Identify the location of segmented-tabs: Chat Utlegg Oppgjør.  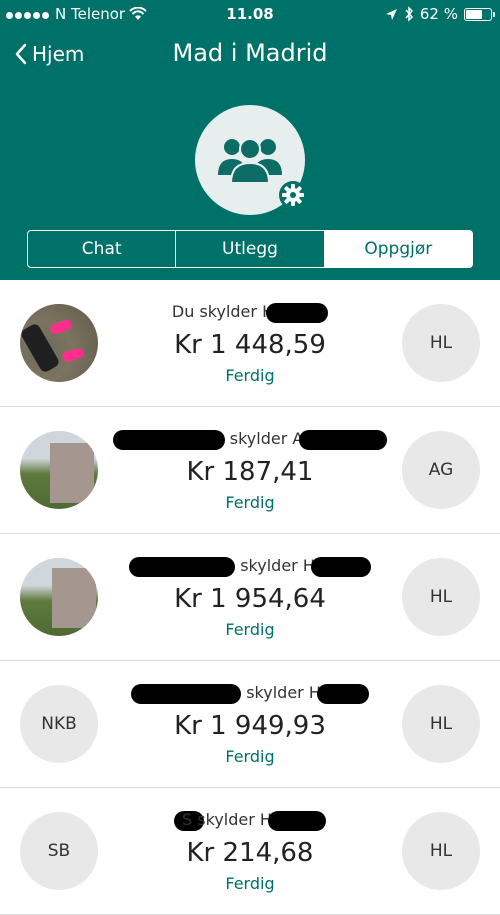
(250, 249).